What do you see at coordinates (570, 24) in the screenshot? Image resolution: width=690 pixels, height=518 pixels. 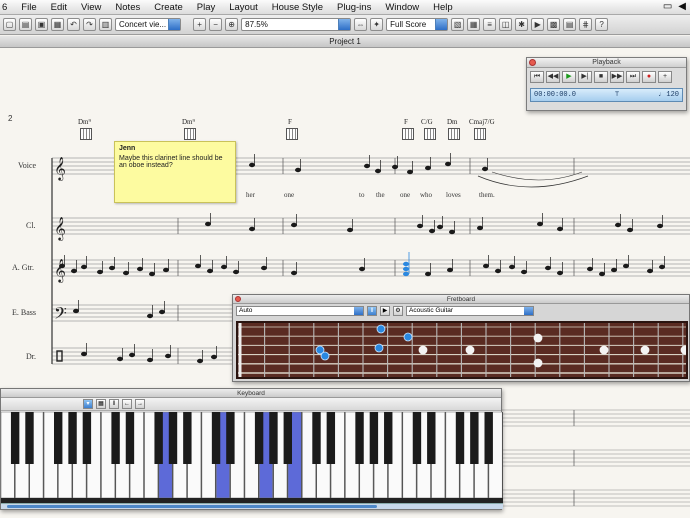 I see `keyboard-icon: ▤` at bounding box center [570, 24].